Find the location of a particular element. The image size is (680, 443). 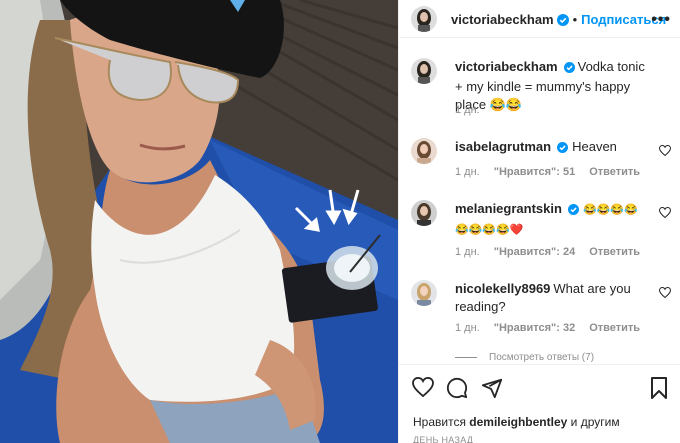

liked-by: Нравится demileighbentley и другим is located at coordinates (516, 422).